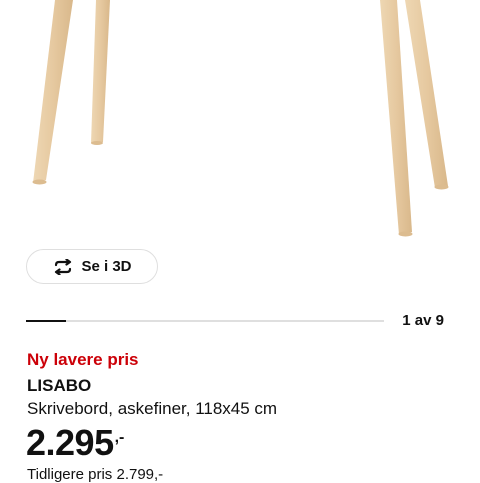 The image size is (480, 483). I want to click on table-leg-back-left, so click(100, 72).